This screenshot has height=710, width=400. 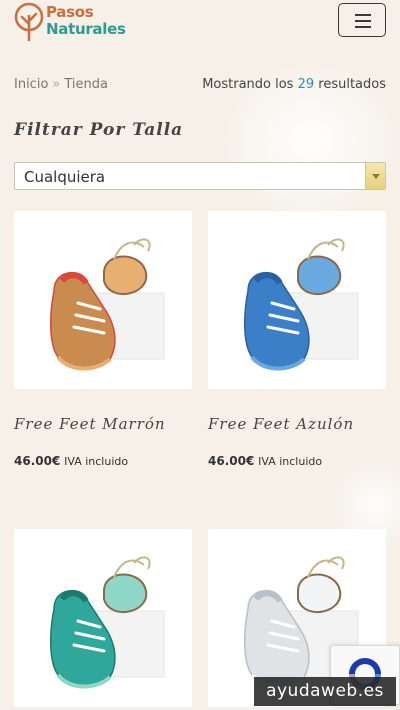 I want to click on filter-title: Filtrar Por Talla, so click(x=99, y=130).